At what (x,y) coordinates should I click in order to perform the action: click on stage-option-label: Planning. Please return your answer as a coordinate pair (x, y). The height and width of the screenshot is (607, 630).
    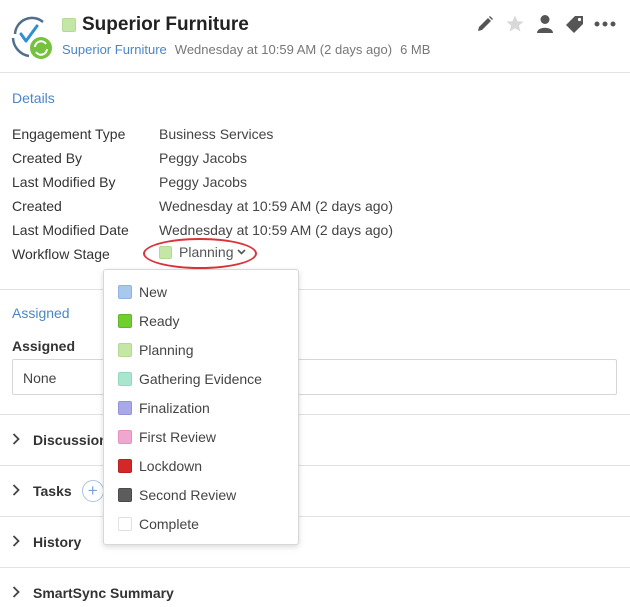
    Looking at the image, I should click on (166, 350).